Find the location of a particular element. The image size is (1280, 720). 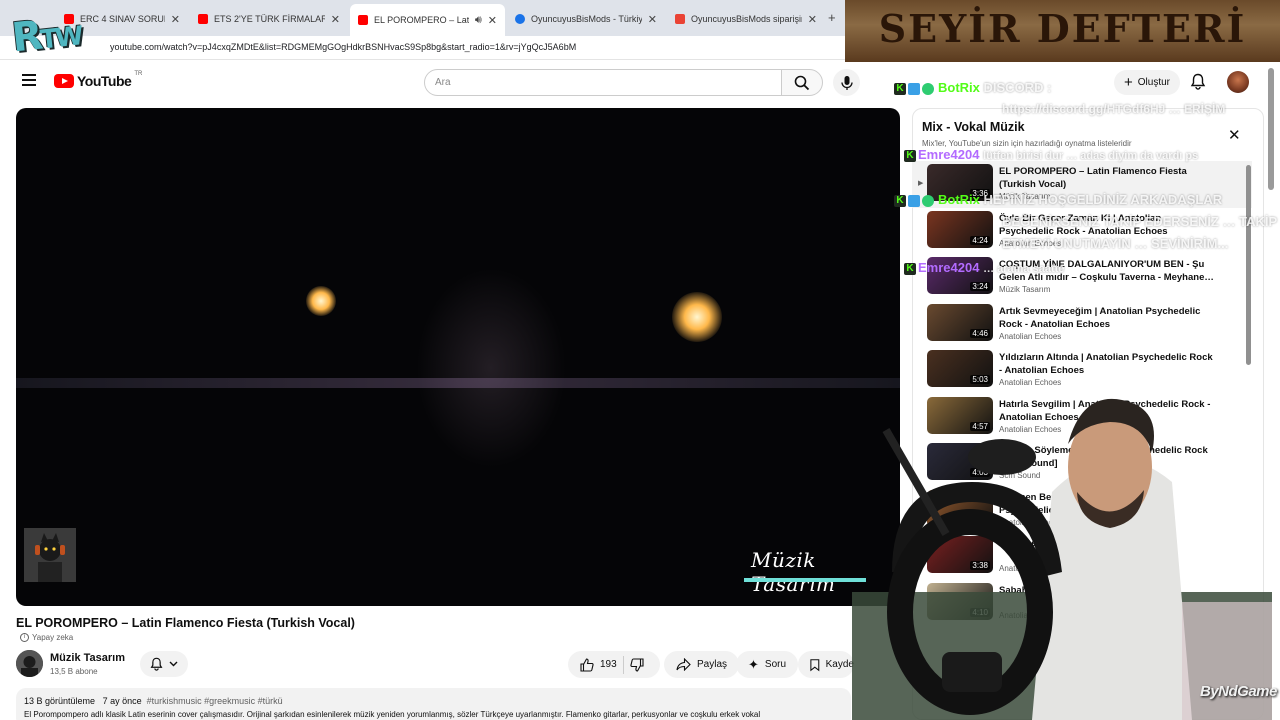

browser-tab-5: OyuncuyusBisMods siparişiniz y ✕ is located at coordinates (746, 19).